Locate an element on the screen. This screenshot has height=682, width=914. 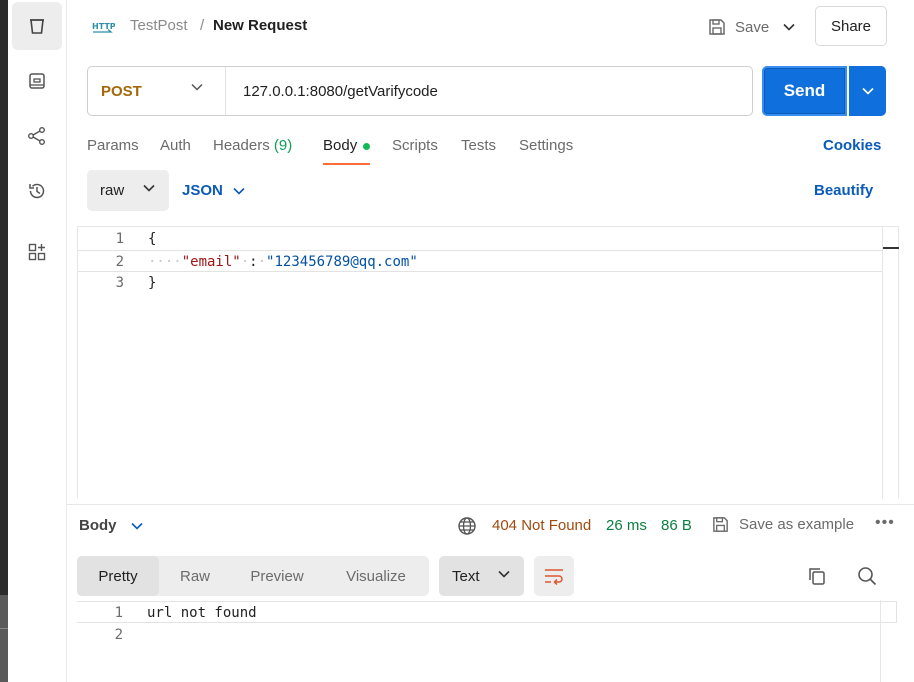
more-options-icon: ••• is located at coordinates (885, 523).